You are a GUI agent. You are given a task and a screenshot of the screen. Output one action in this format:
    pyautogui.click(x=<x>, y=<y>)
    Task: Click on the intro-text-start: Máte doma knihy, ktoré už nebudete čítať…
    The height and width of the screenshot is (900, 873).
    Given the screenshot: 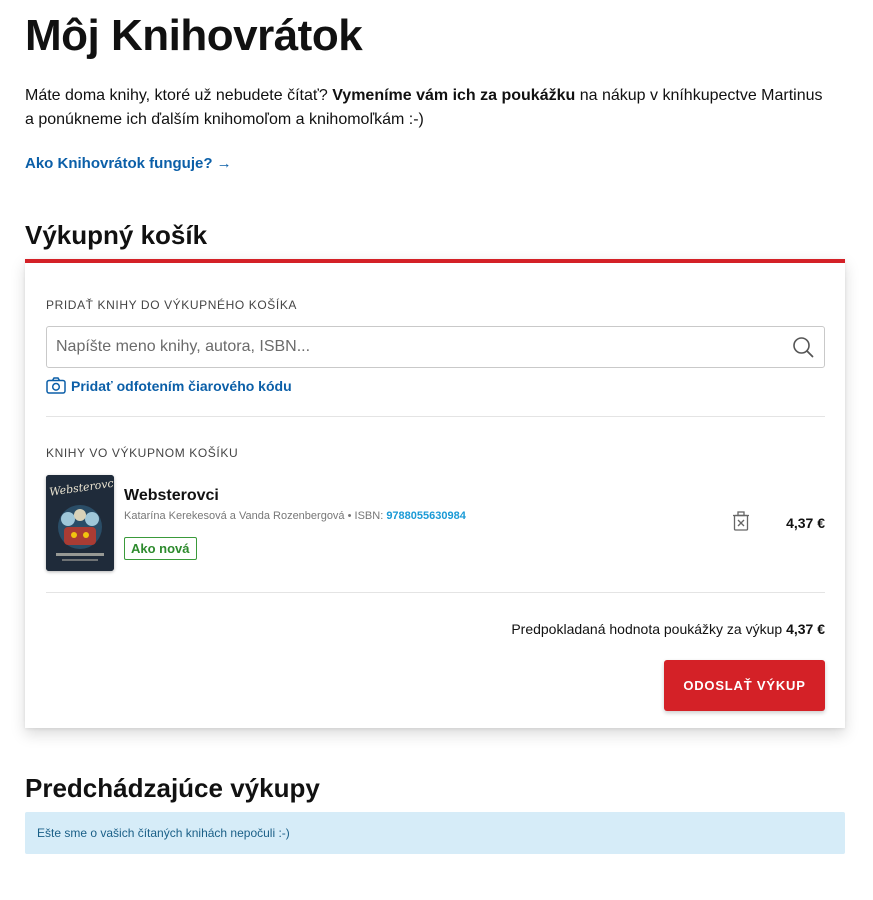 What is the action you would take?
    pyautogui.click(x=179, y=95)
    